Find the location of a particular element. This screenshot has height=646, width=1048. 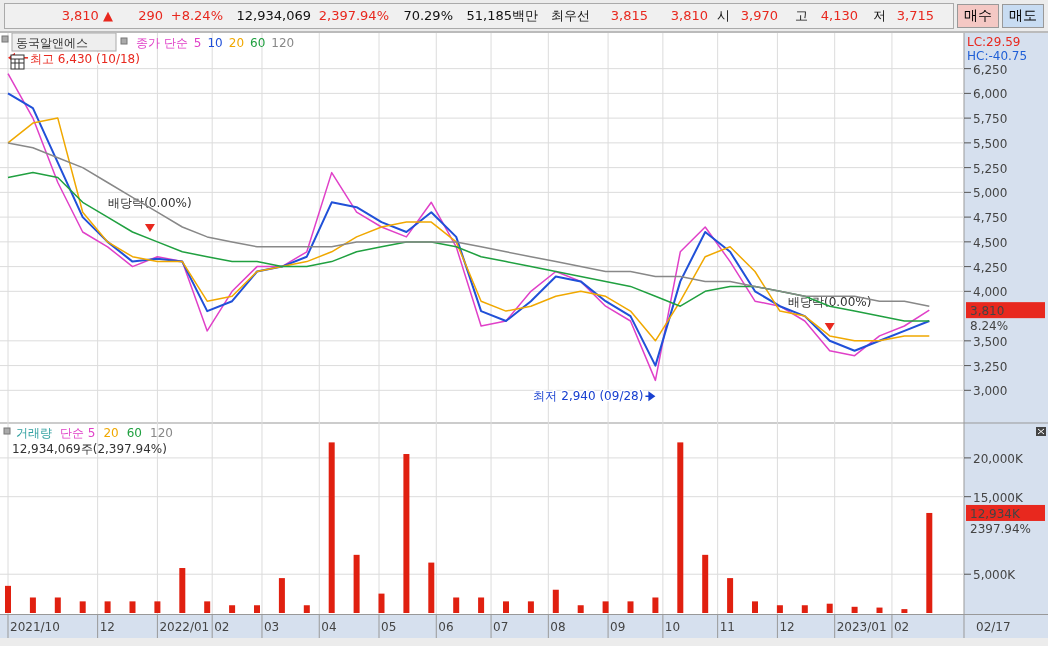

date-label: 04 is located at coordinates (329, 627).